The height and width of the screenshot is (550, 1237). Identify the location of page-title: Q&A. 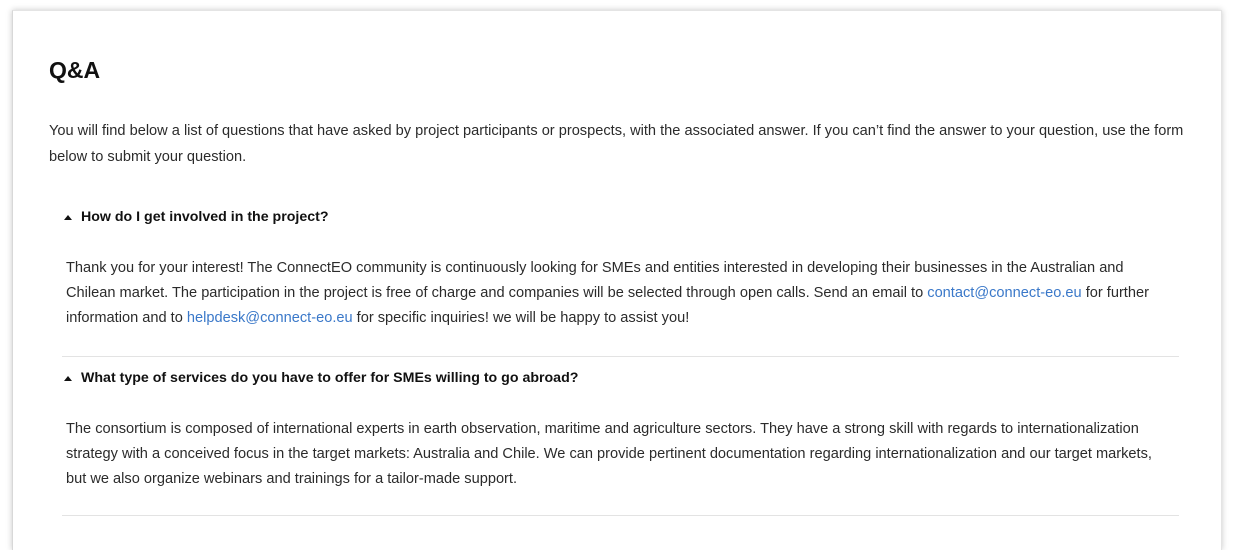
(75, 70).